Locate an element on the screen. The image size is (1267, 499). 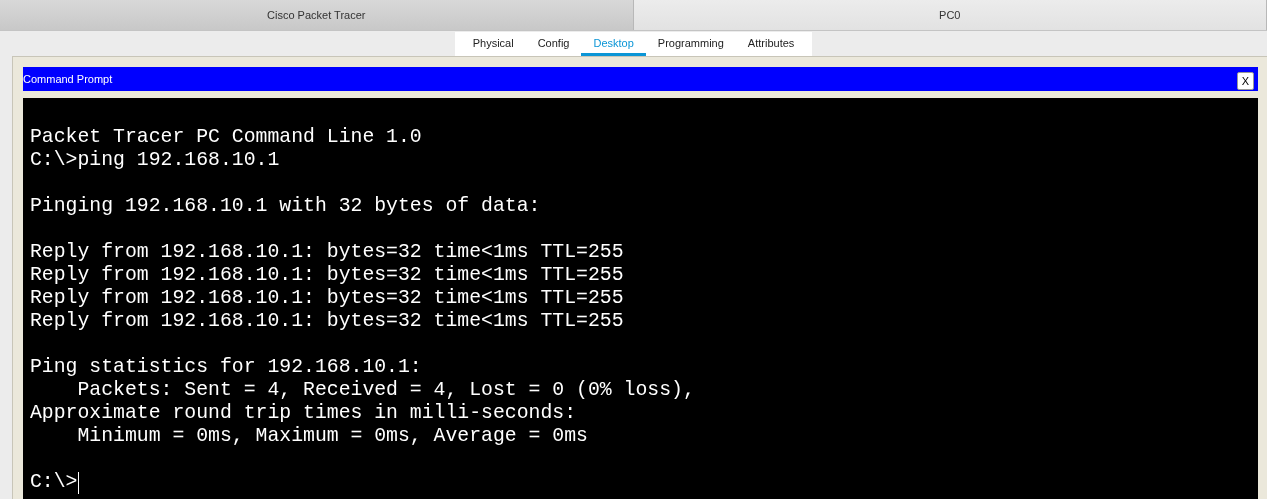
terminal-line: C:\>ping 192.168.10.1 is located at coordinates (155, 160).